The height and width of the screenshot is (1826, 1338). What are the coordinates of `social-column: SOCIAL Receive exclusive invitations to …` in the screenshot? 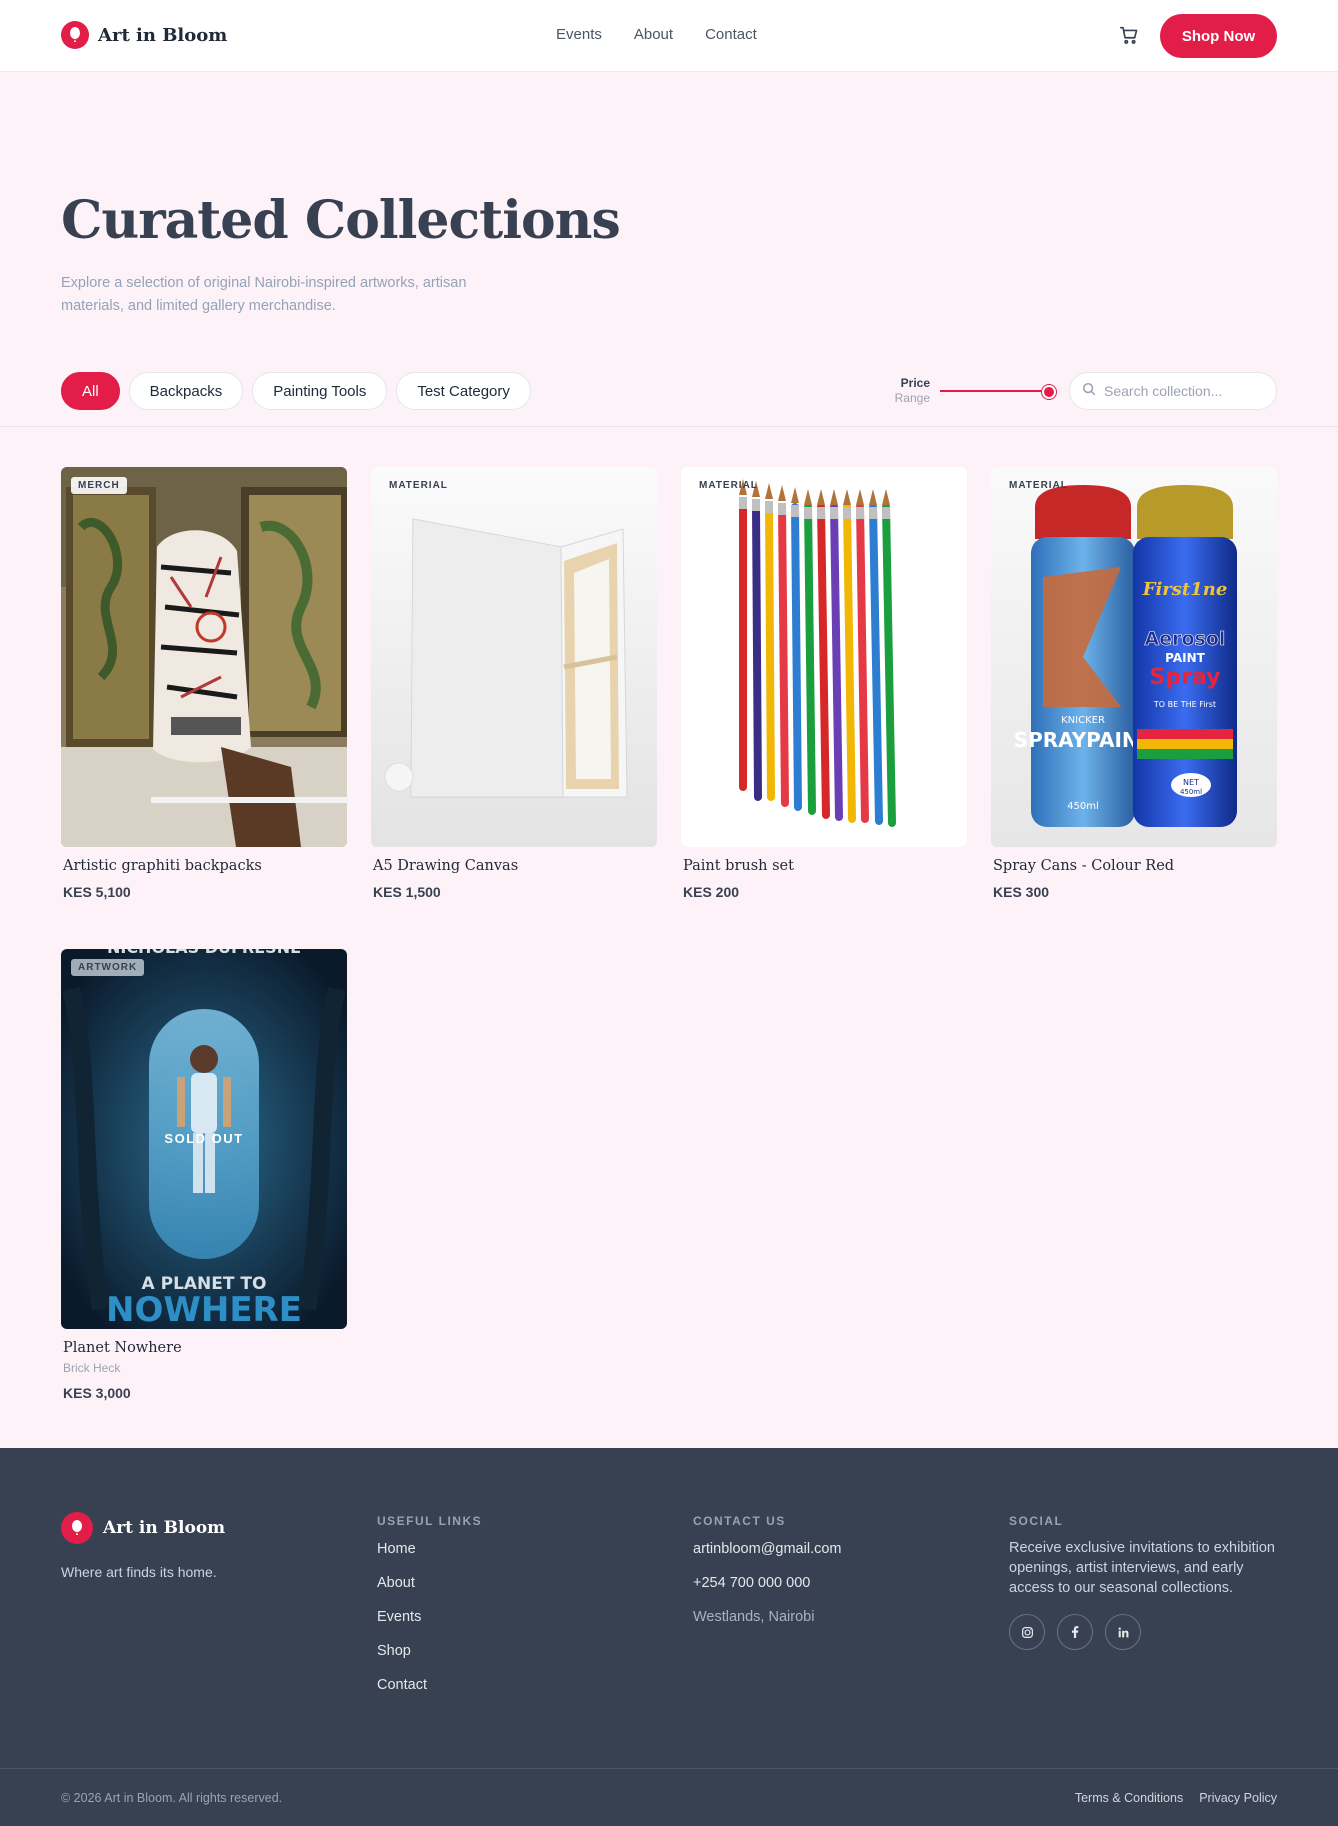 It's located at (1144, 1582).